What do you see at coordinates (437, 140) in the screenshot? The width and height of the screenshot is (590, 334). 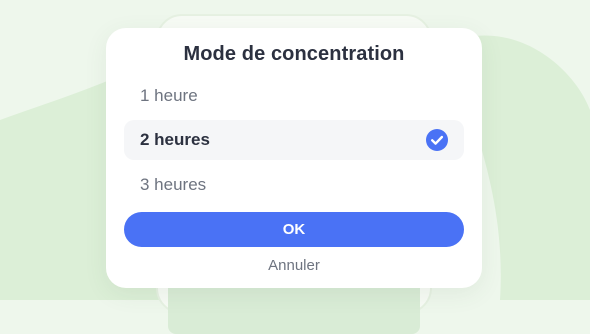 I see `check-circle-icon` at bounding box center [437, 140].